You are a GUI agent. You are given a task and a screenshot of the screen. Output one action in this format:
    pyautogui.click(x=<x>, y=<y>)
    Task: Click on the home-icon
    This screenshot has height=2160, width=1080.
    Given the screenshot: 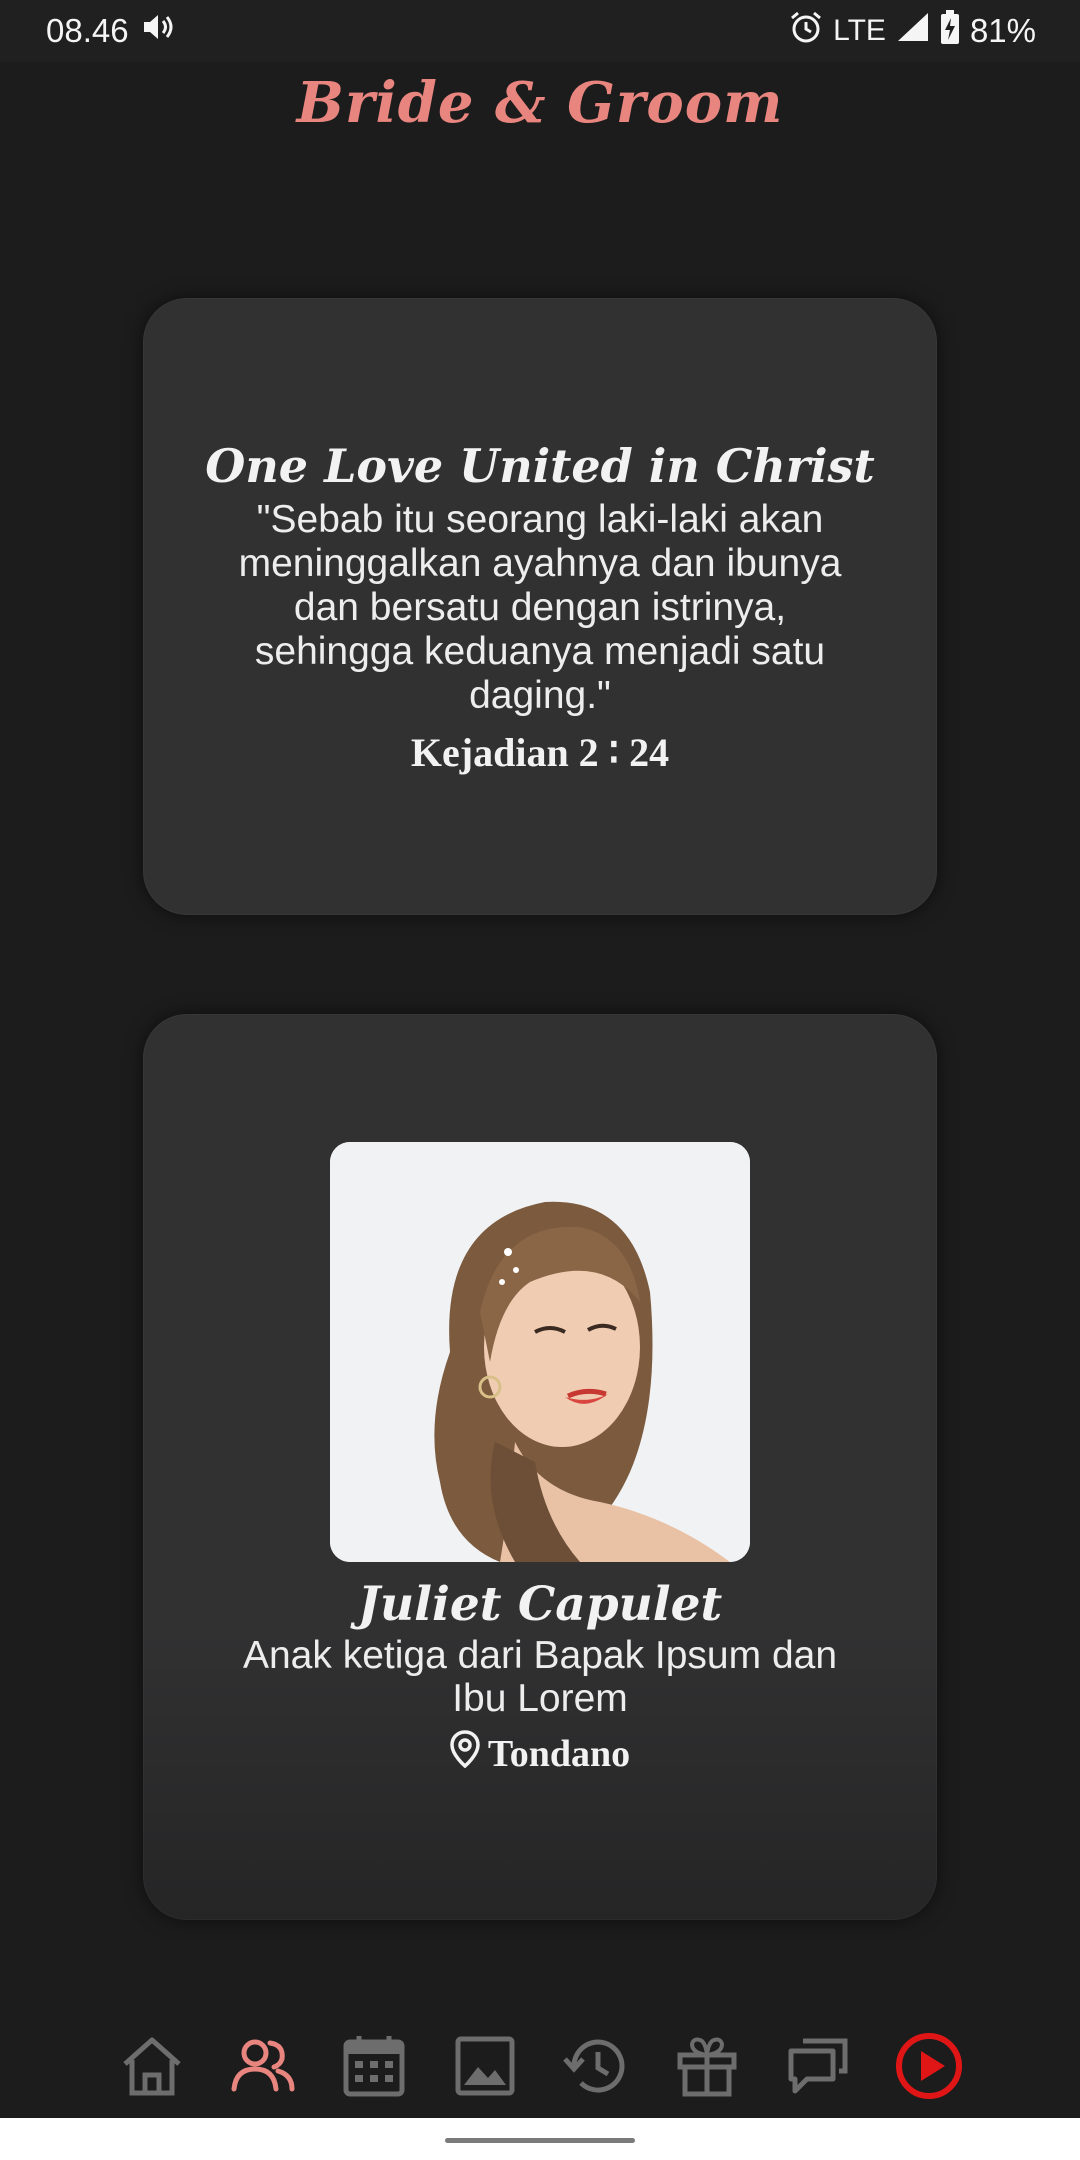 What is the action you would take?
    pyautogui.click(x=151, y=2066)
    